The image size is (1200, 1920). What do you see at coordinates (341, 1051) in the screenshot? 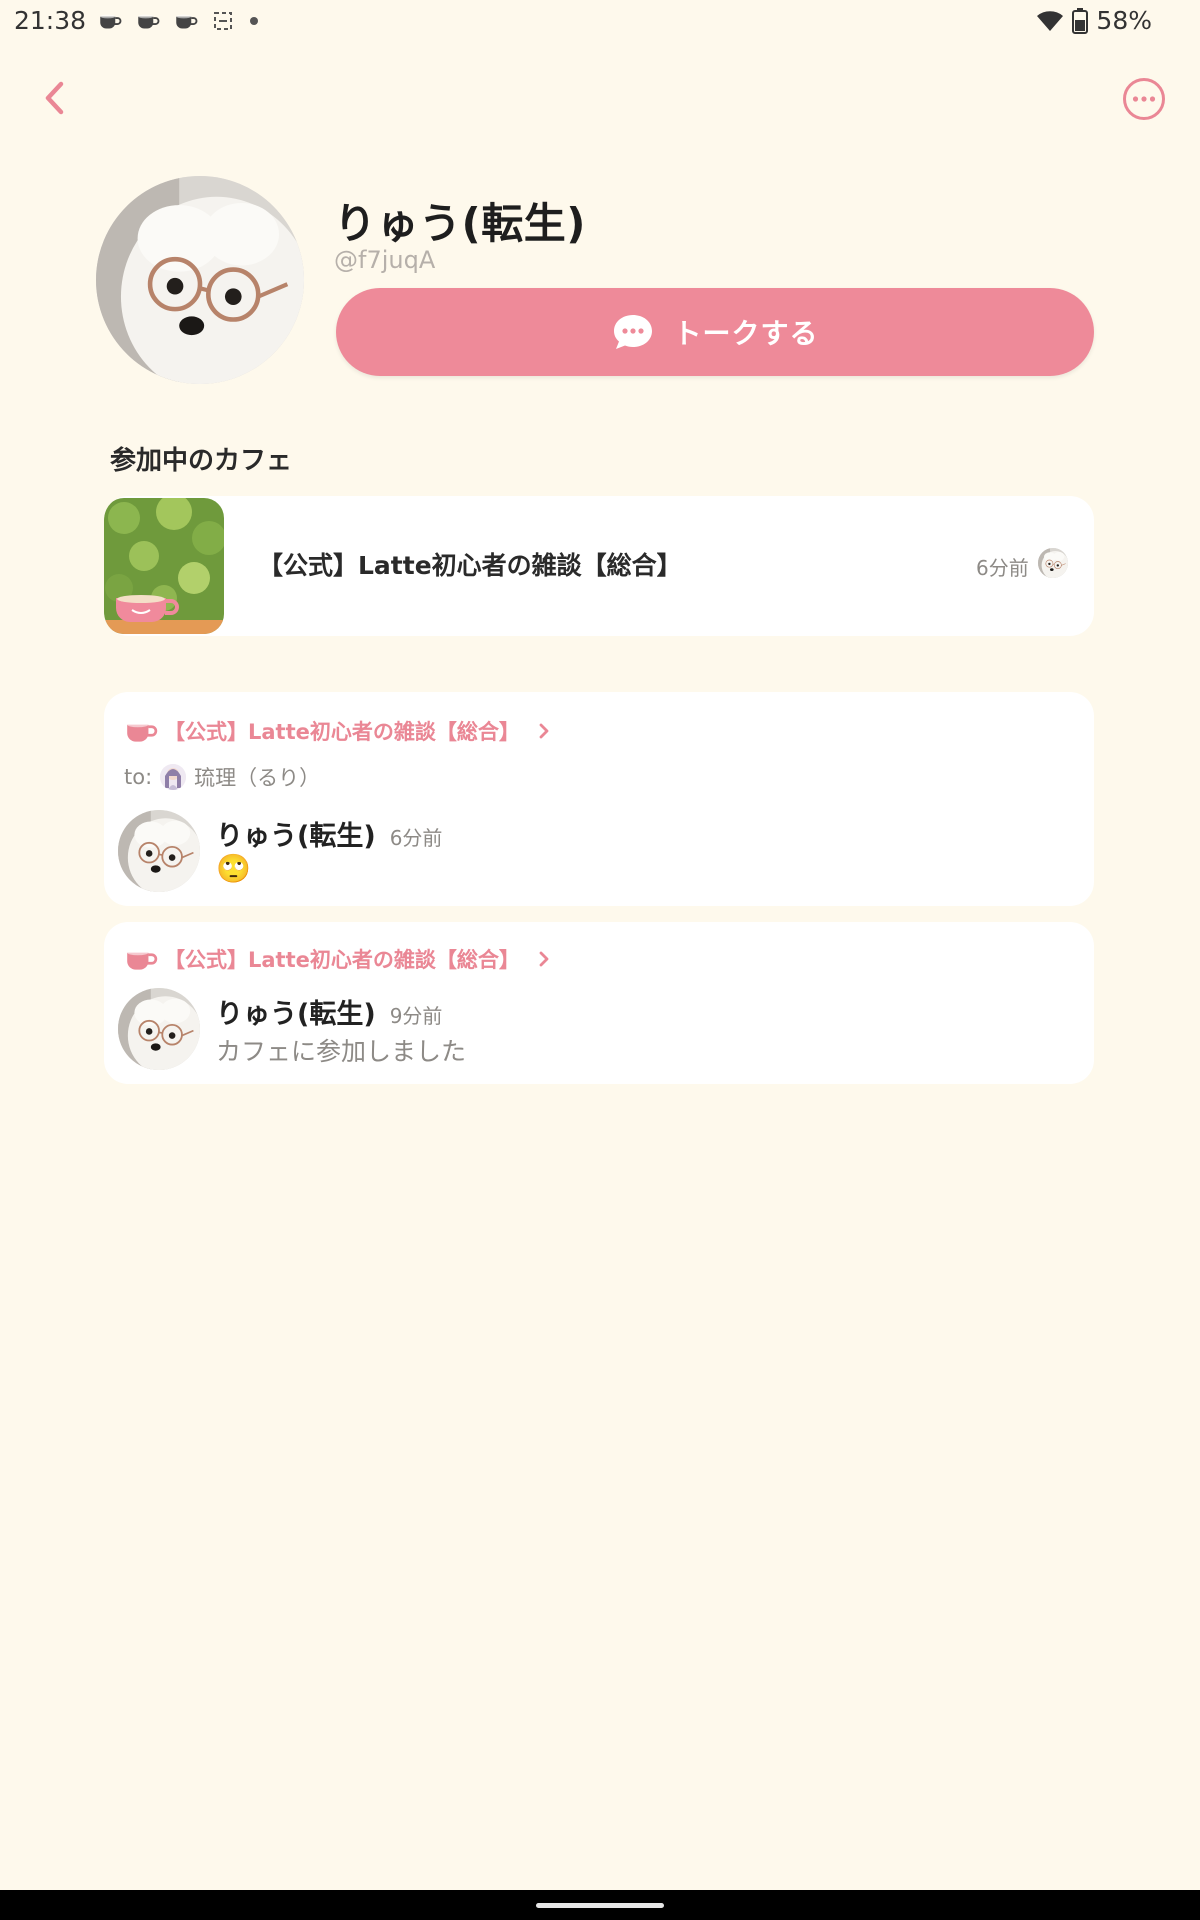
I see `post-message: カフェに参加しました` at bounding box center [341, 1051].